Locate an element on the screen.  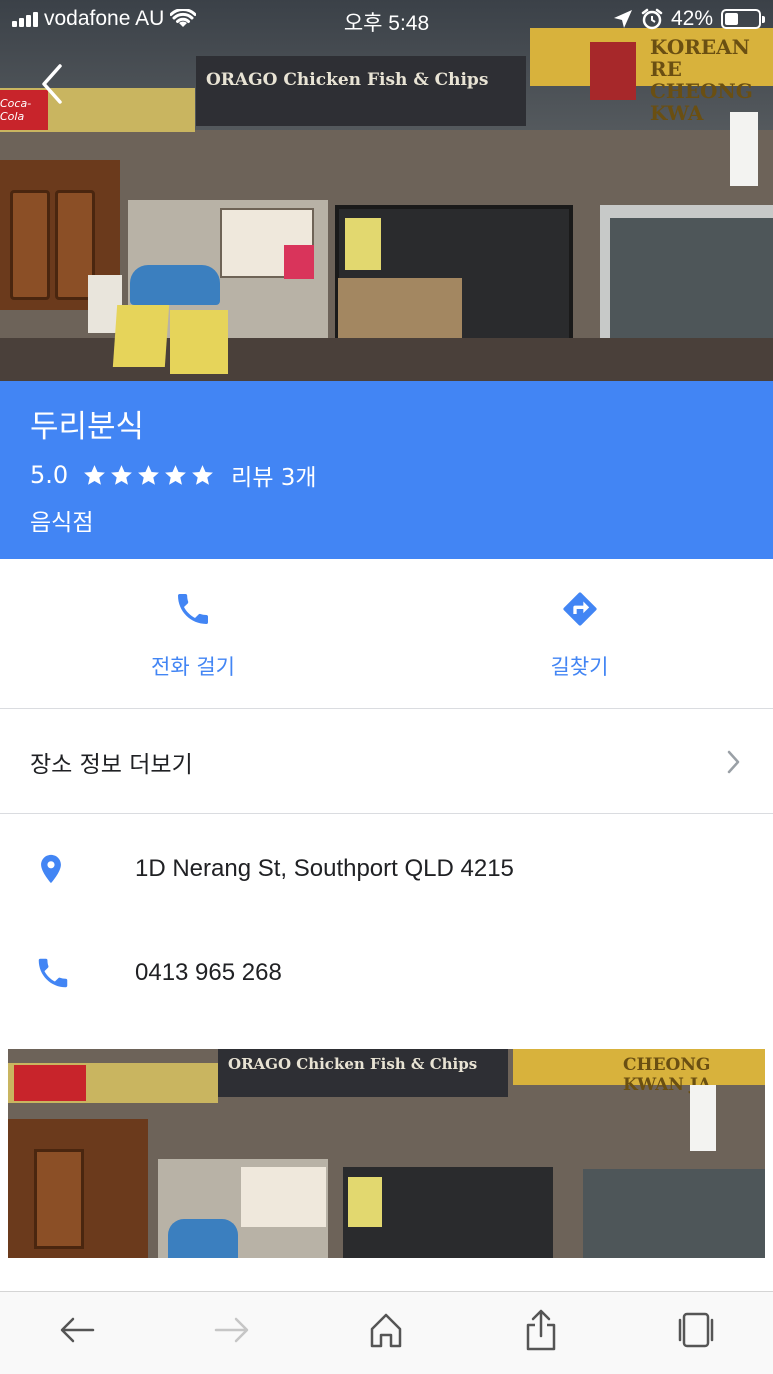
location-pin-icon is located at coordinates (51, 869).